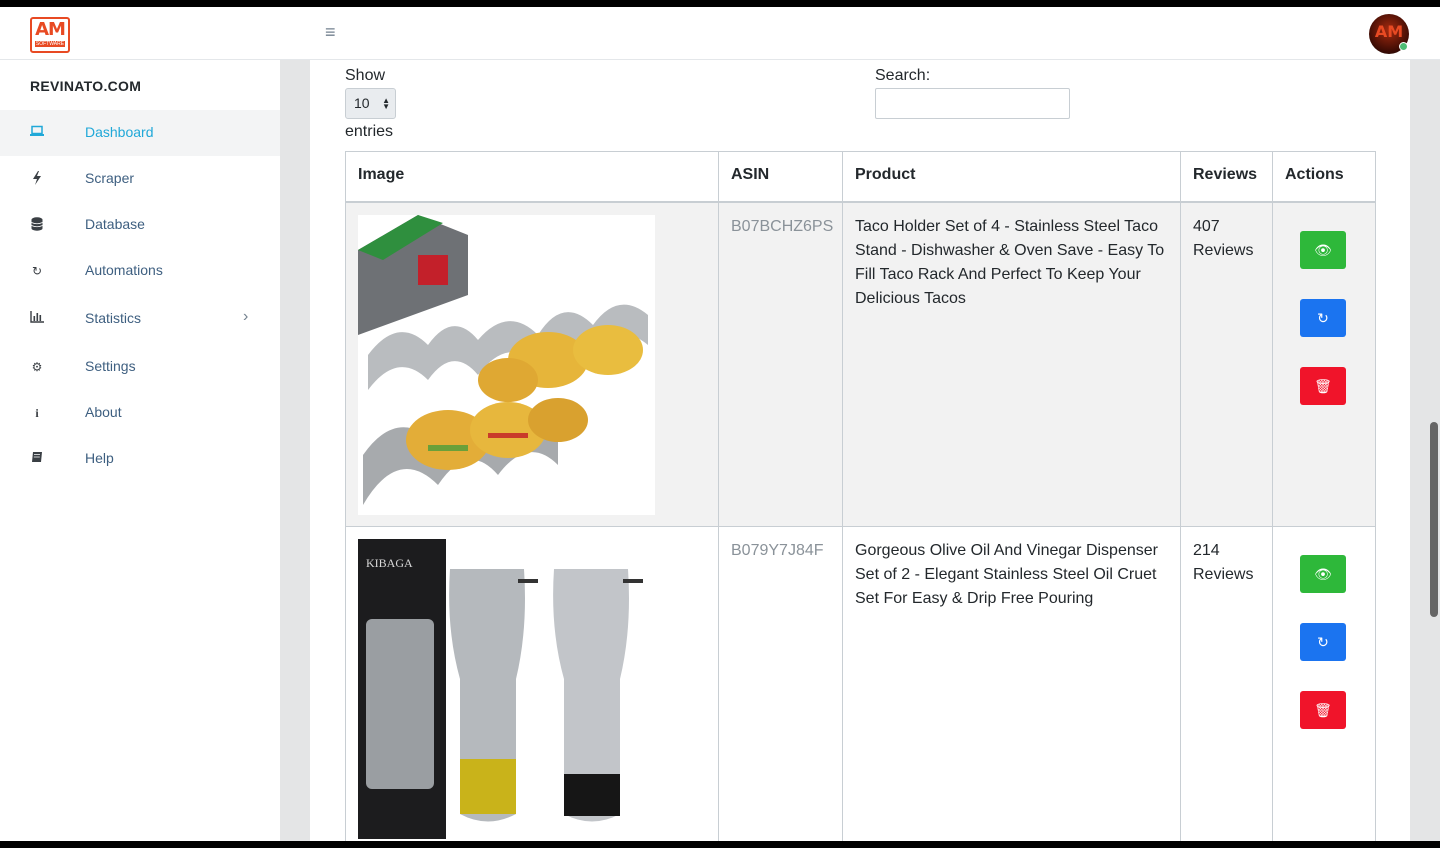  Describe the element at coordinates (50, 44) in the screenshot. I see `logo-subtext: SOFTWARE` at that location.